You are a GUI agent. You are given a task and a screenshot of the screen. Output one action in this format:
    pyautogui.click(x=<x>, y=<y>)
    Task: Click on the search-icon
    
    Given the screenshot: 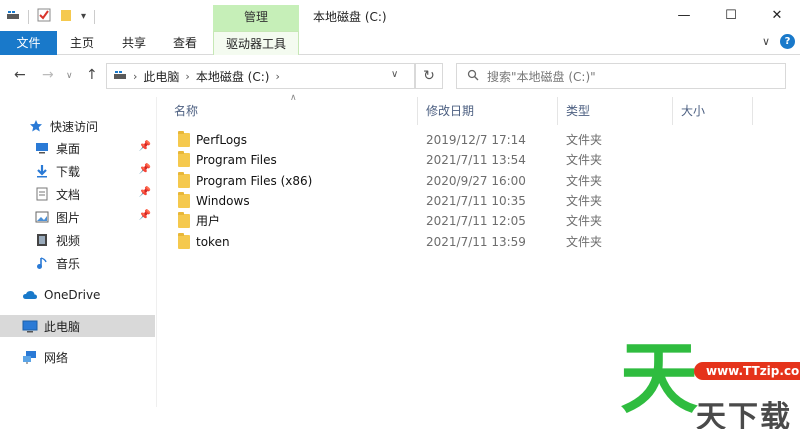 What is the action you would take?
    pyautogui.click(x=473, y=76)
    